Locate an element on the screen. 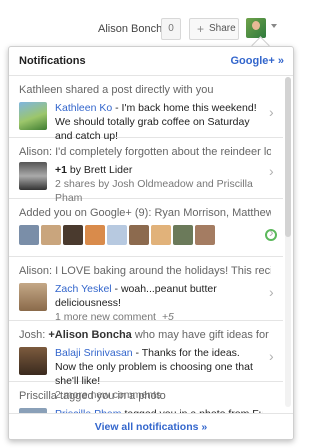  author-link: Zach Yeskel is located at coordinates (83, 289).